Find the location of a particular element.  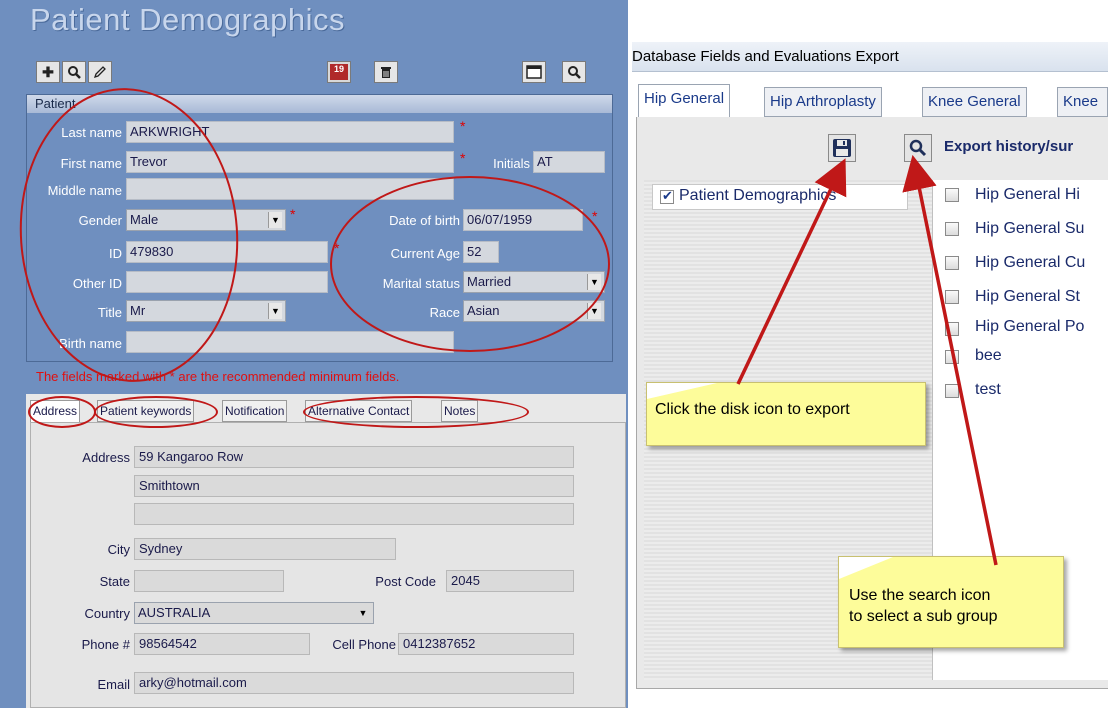

export-callout-text: Click the disk icon to export is located at coordinates (752, 409).